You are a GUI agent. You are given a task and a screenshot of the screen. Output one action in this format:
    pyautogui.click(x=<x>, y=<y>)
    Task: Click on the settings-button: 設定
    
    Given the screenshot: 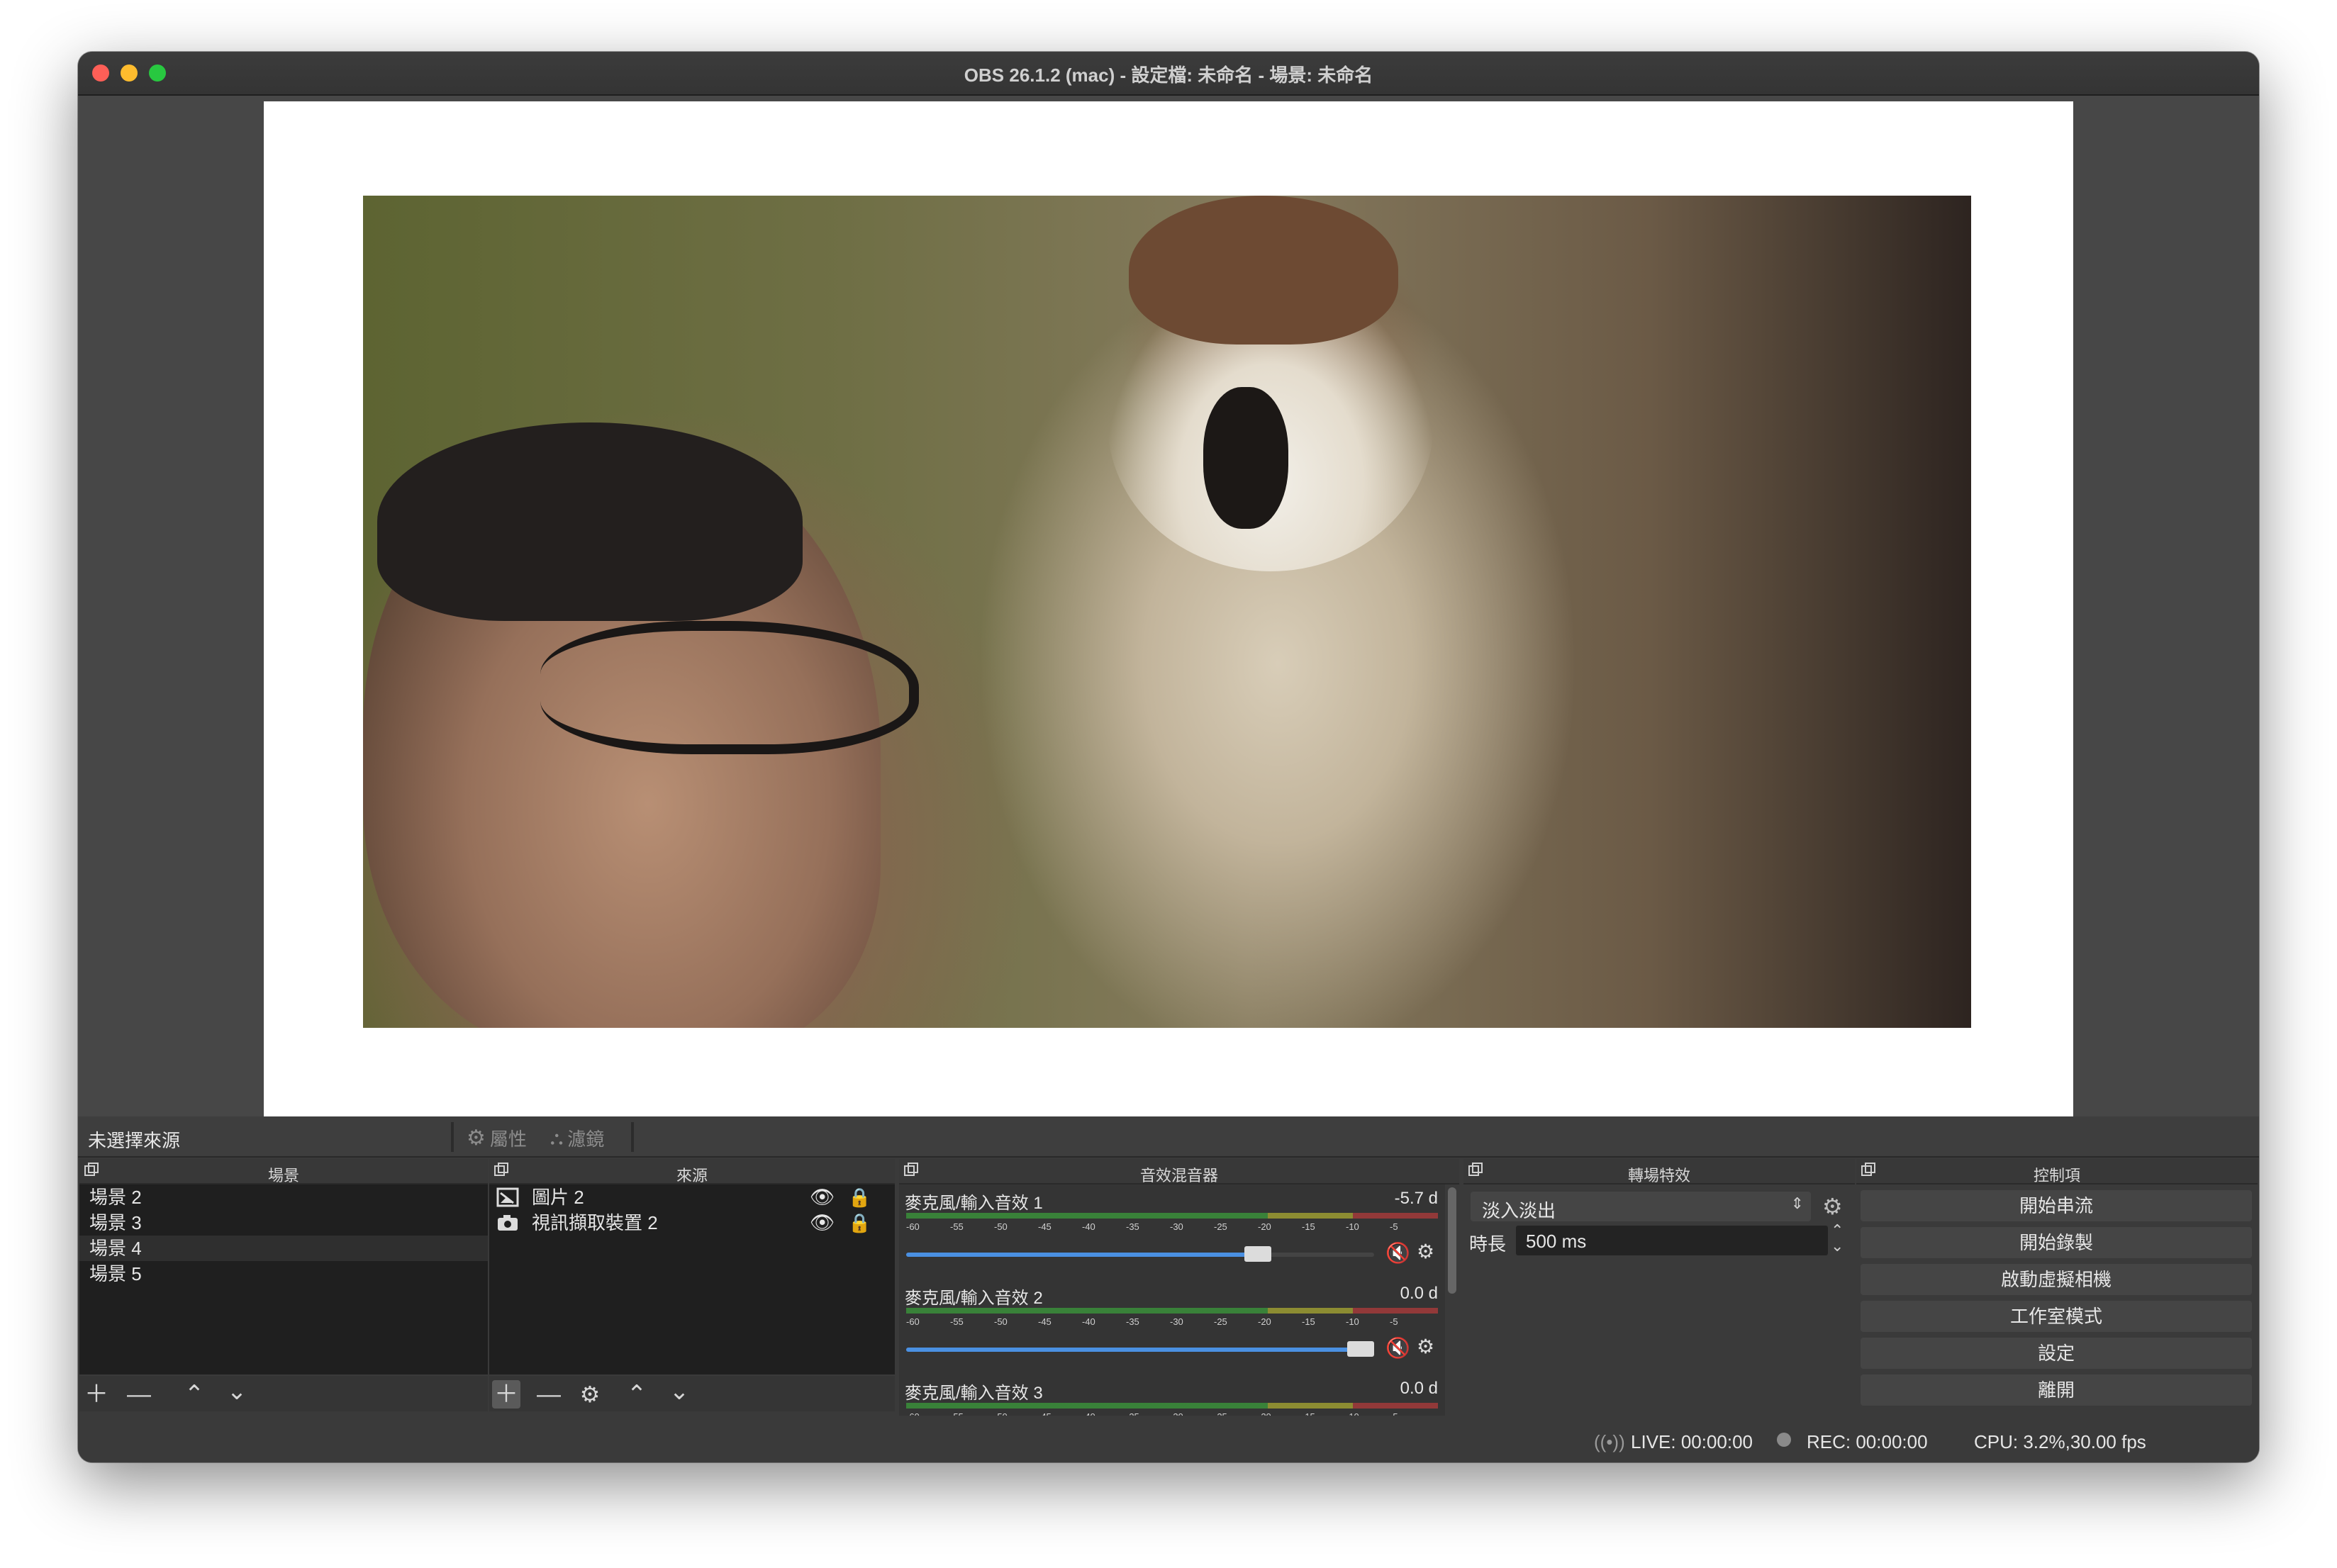 What is the action you would take?
    pyautogui.click(x=2056, y=1353)
    